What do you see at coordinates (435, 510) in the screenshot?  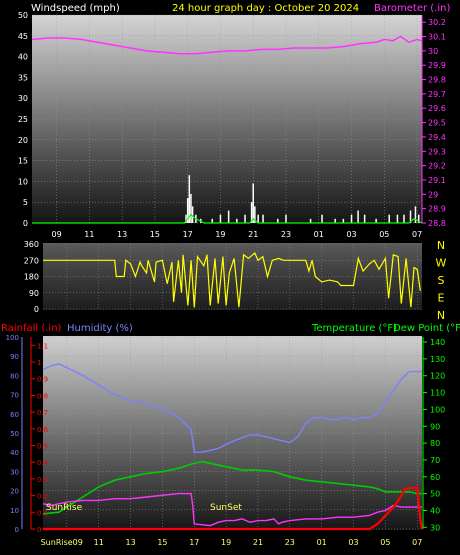 I see `temp-y-tick: 40` at bounding box center [435, 510].